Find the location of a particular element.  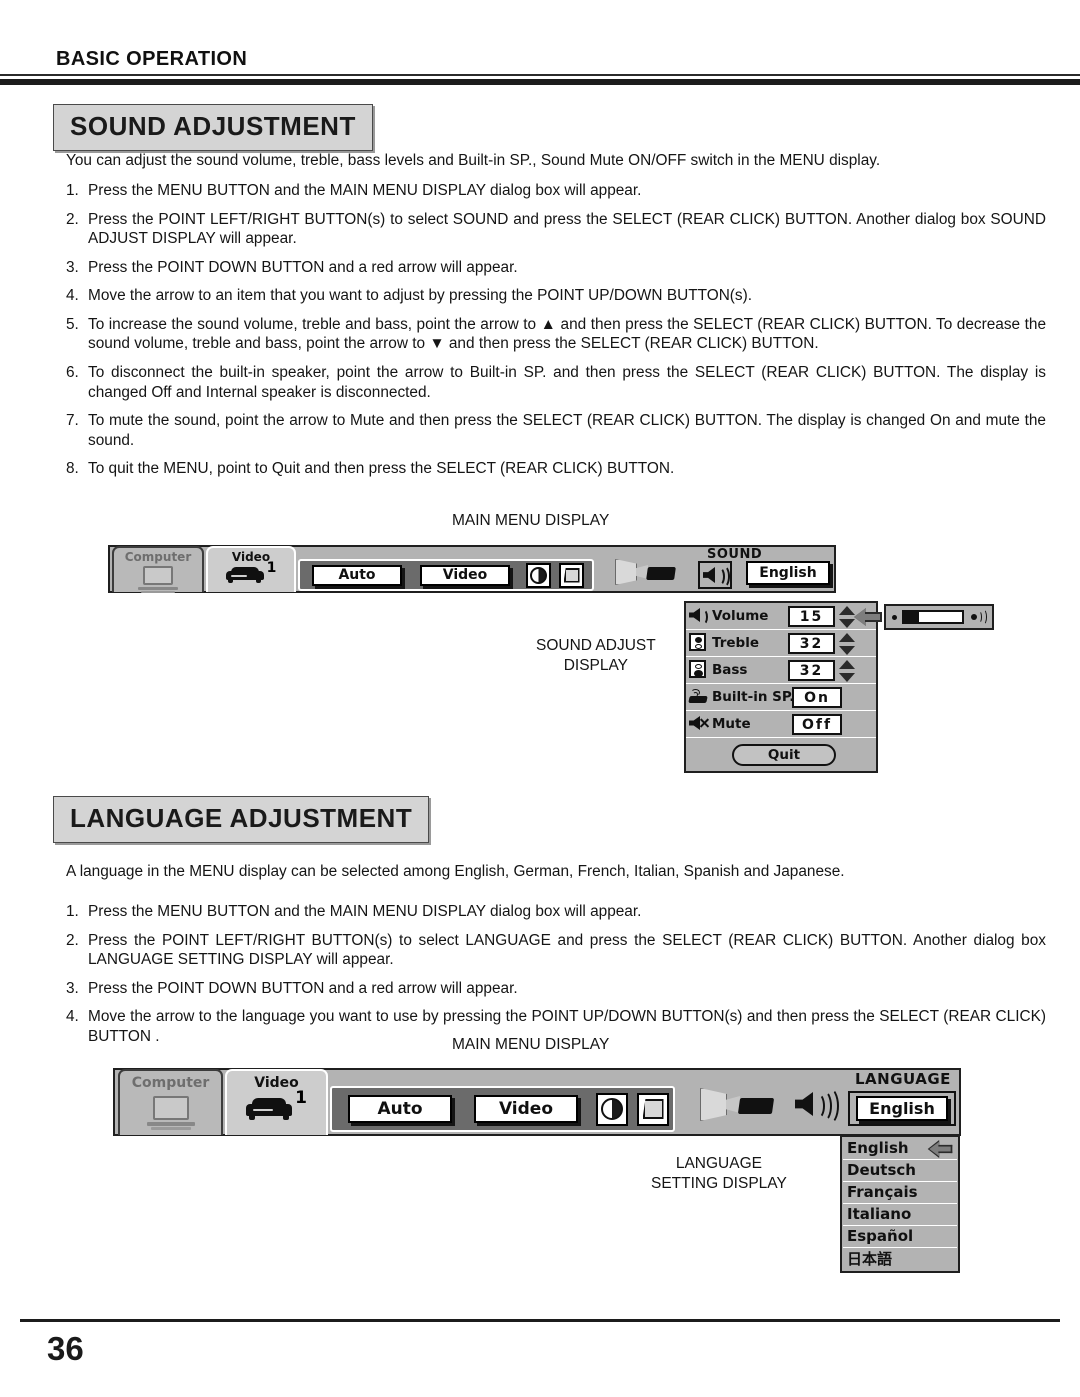

sound-row-treble-label: Treble is located at coordinates (735, 643).